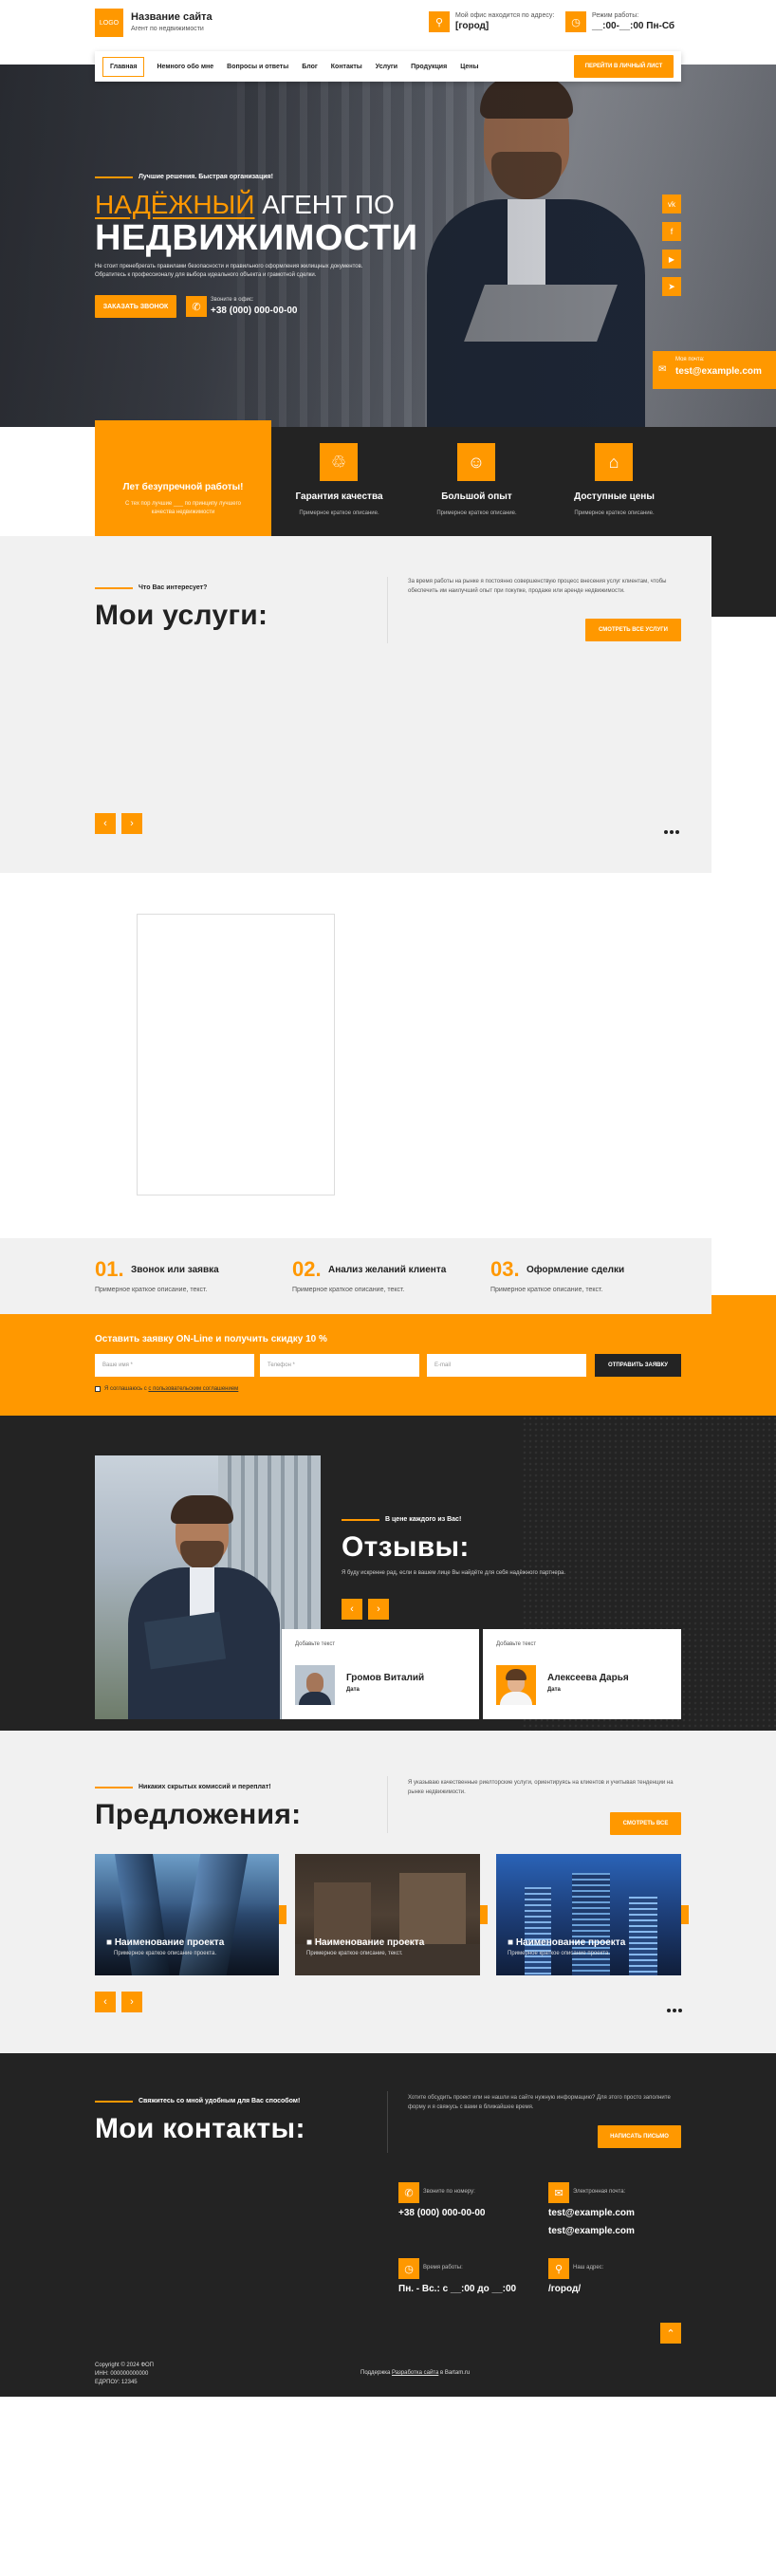 This screenshot has height=2576, width=776. Describe the element at coordinates (199, 1814) in the screenshot. I see `offers-title: Предложения:` at that location.